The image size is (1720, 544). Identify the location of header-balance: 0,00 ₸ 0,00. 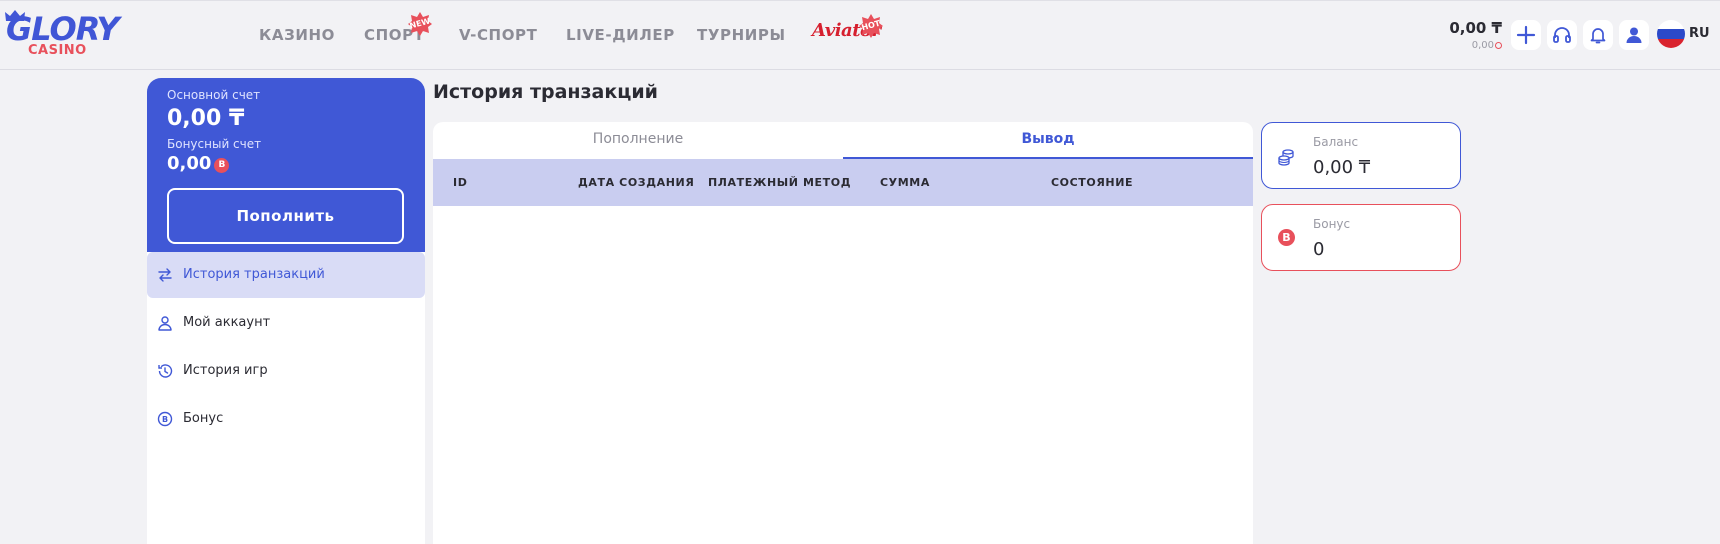
(1475, 36).